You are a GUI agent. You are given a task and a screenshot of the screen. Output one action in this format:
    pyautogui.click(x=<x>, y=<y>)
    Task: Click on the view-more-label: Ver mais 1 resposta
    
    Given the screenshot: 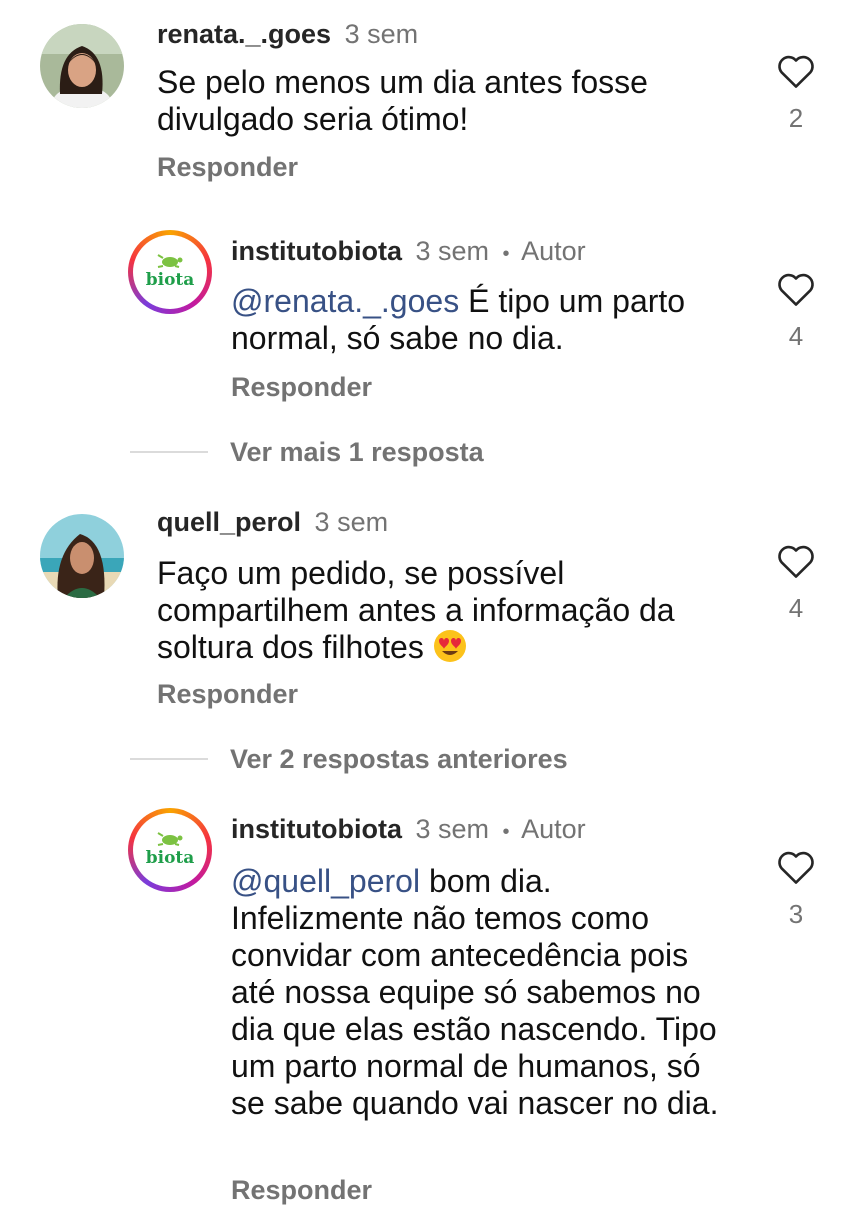 What is the action you would take?
    pyautogui.click(x=357, y=451)
    